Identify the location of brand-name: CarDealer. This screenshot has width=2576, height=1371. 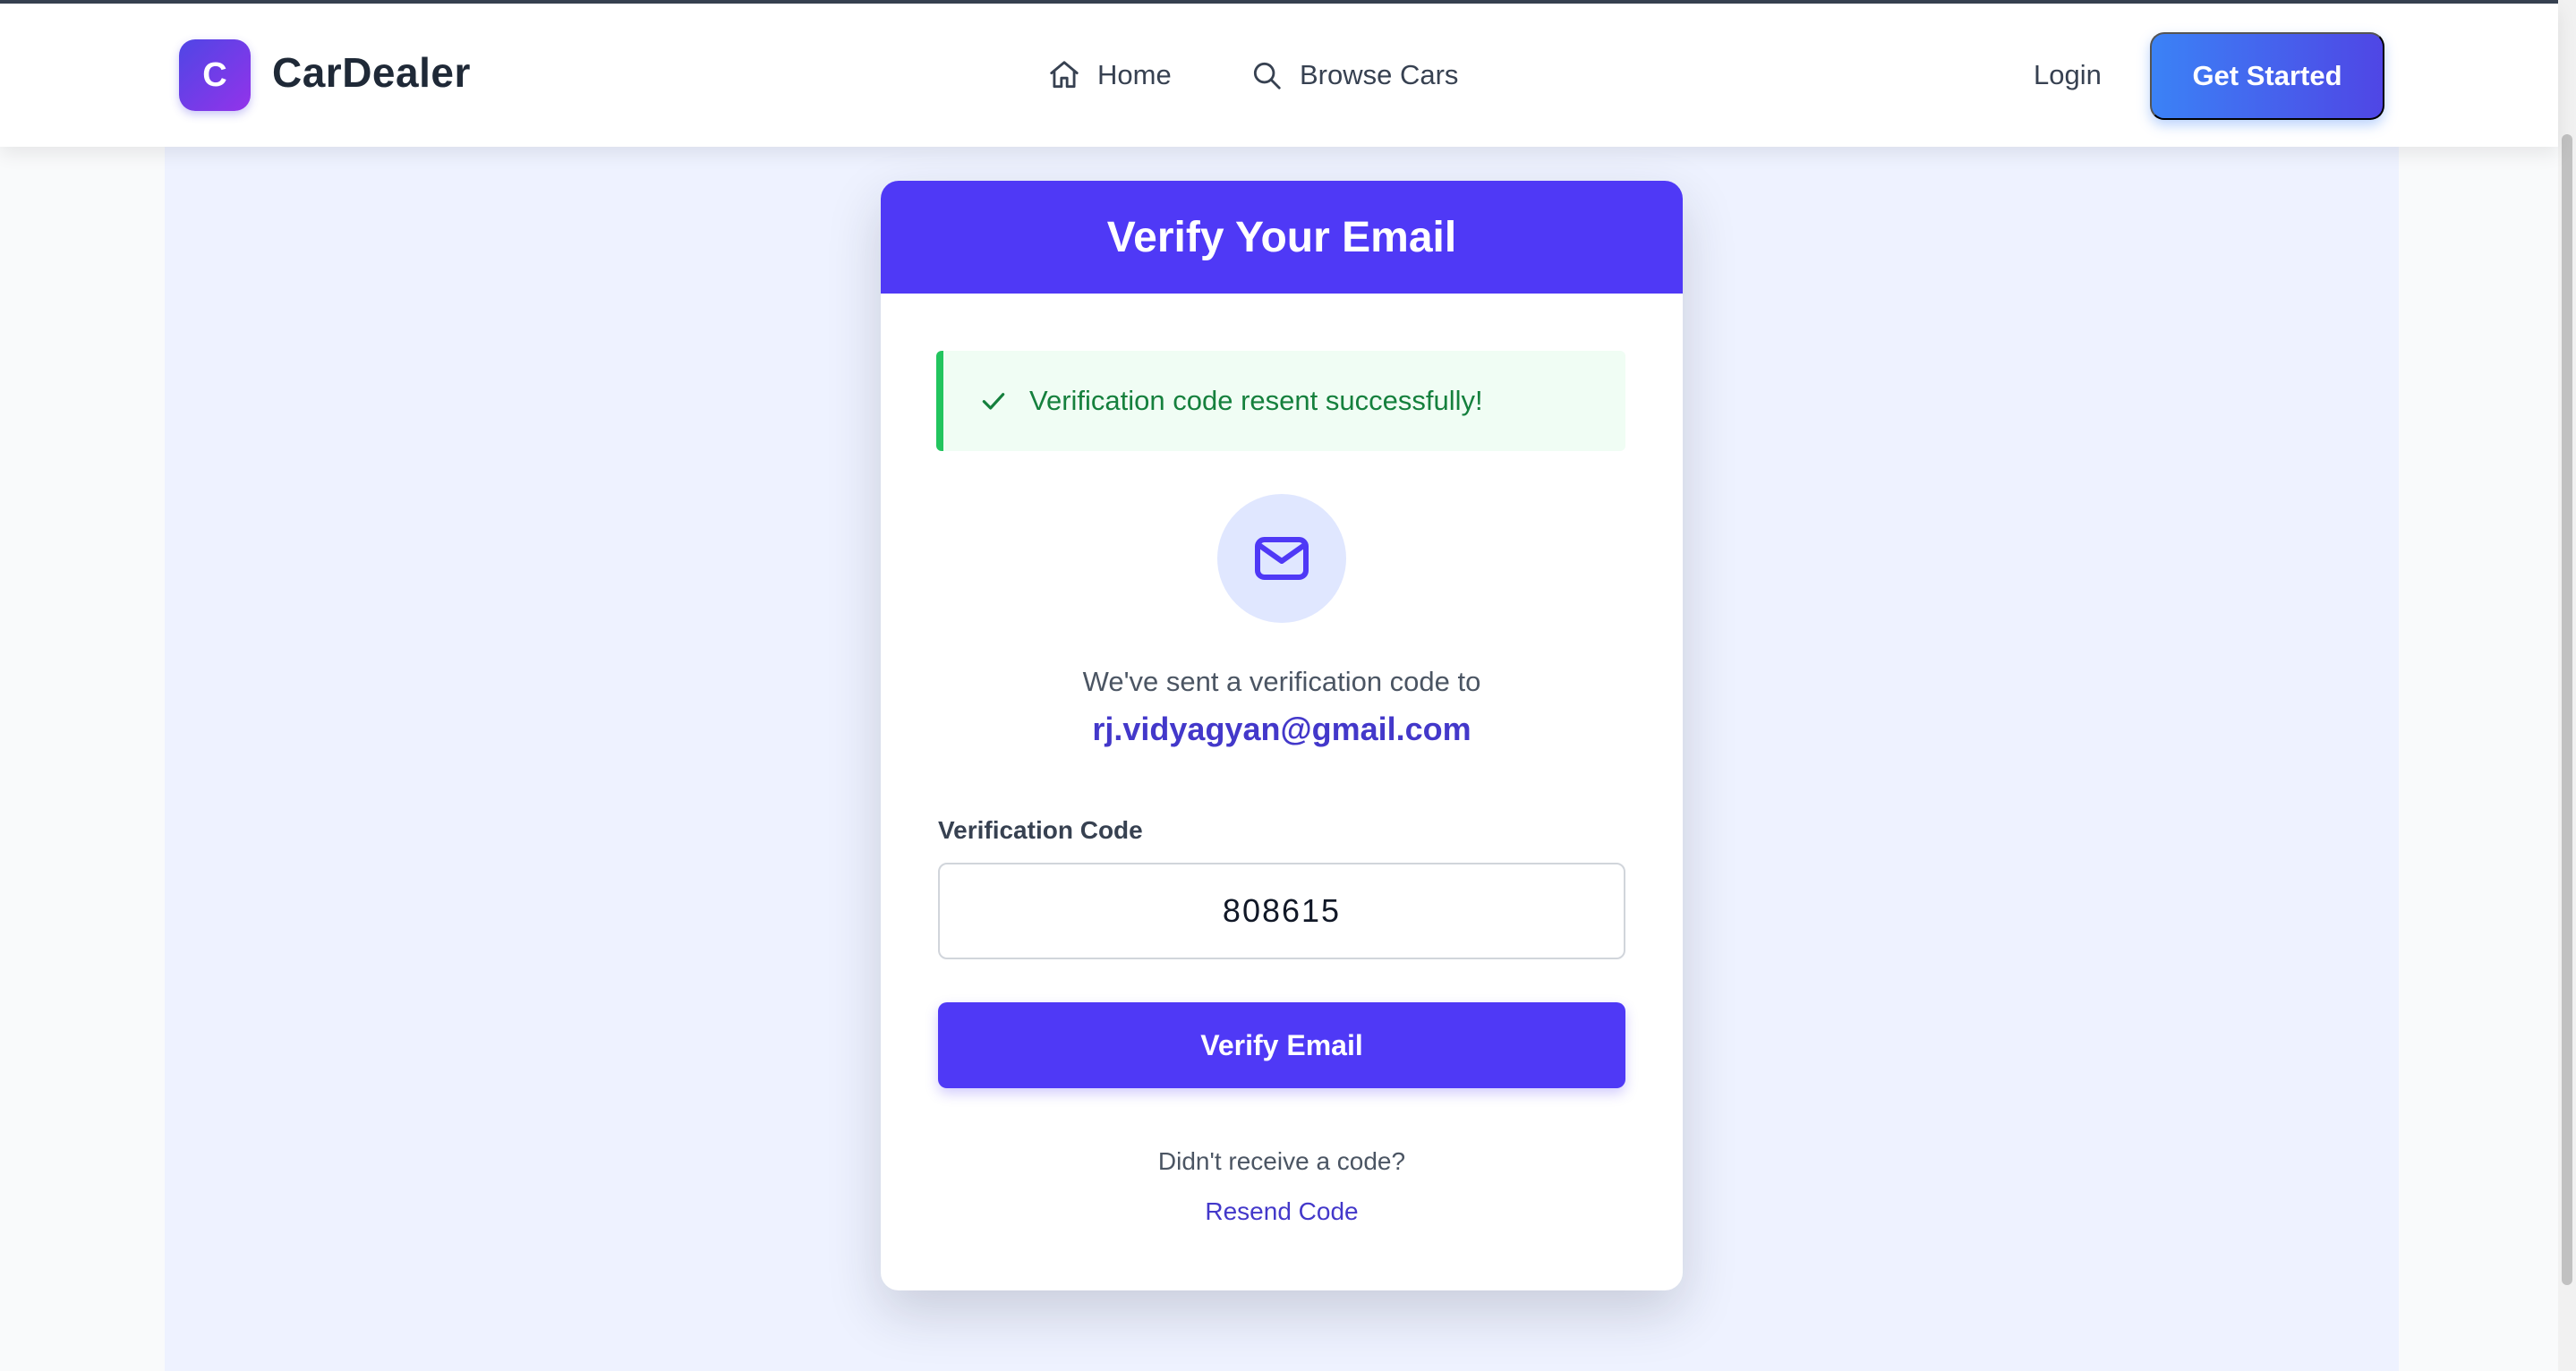
(371, 72).